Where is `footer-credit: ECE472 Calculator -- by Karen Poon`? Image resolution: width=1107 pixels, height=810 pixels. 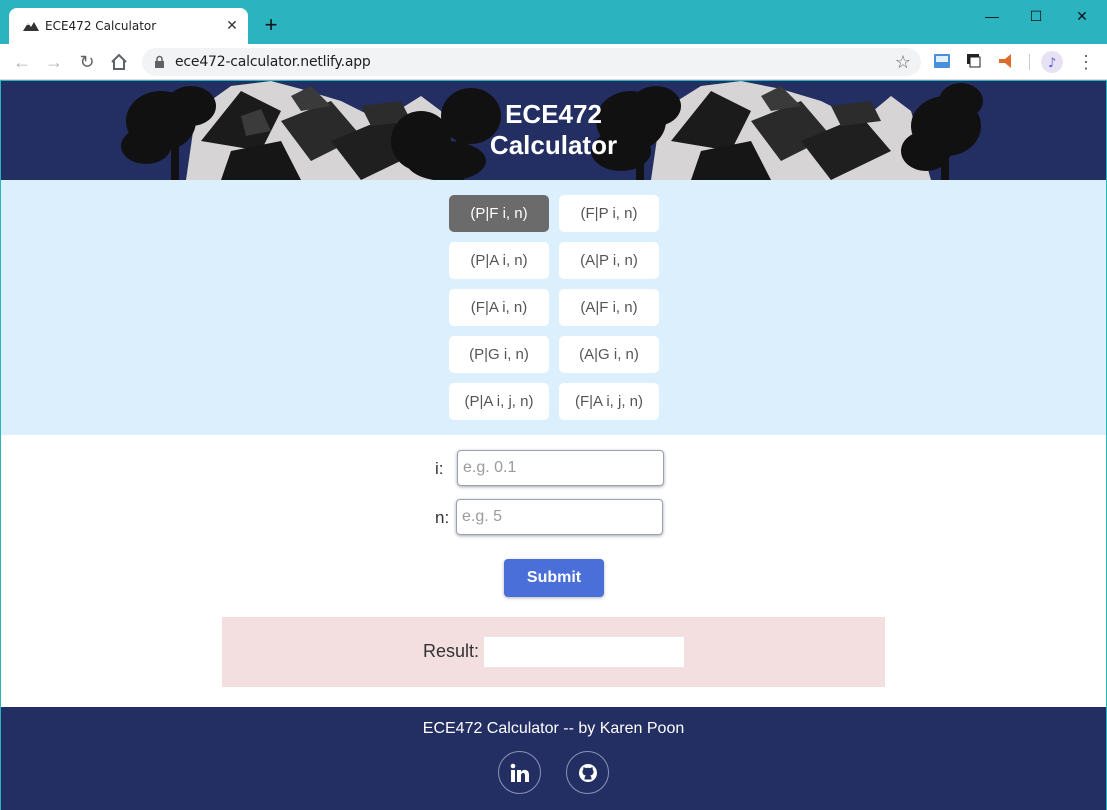
footer-credit: ECE472 Calculator -- by Karen Poon is located at coordinates (553, 728).